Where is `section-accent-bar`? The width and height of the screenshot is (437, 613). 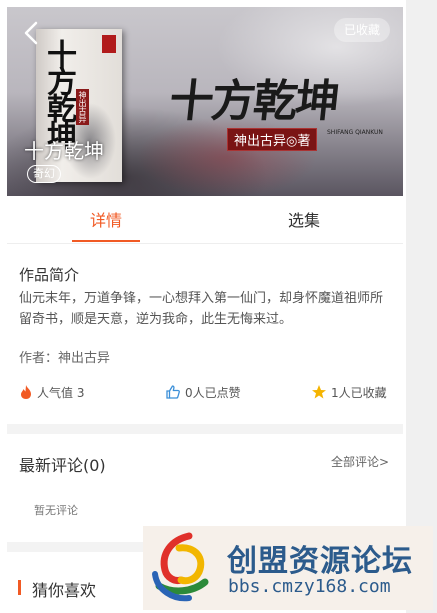
section-accent-bar is located at coordinates (19, 587).